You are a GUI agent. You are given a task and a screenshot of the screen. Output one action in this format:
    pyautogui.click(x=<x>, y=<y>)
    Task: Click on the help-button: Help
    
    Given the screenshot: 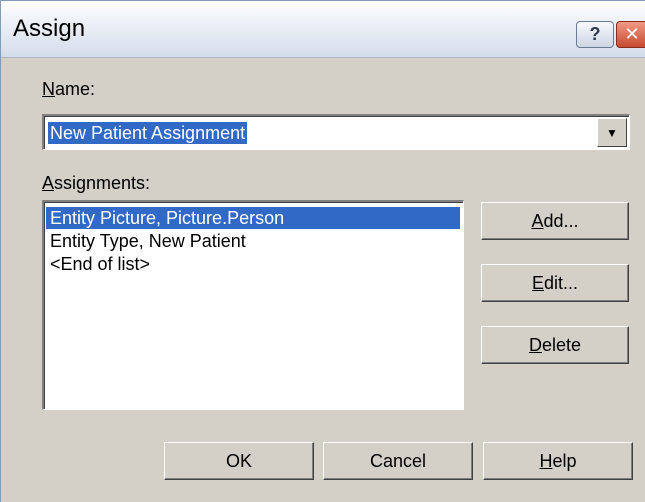 What is the action you would take?
    pyautogui.click(x=558, y=461)
    